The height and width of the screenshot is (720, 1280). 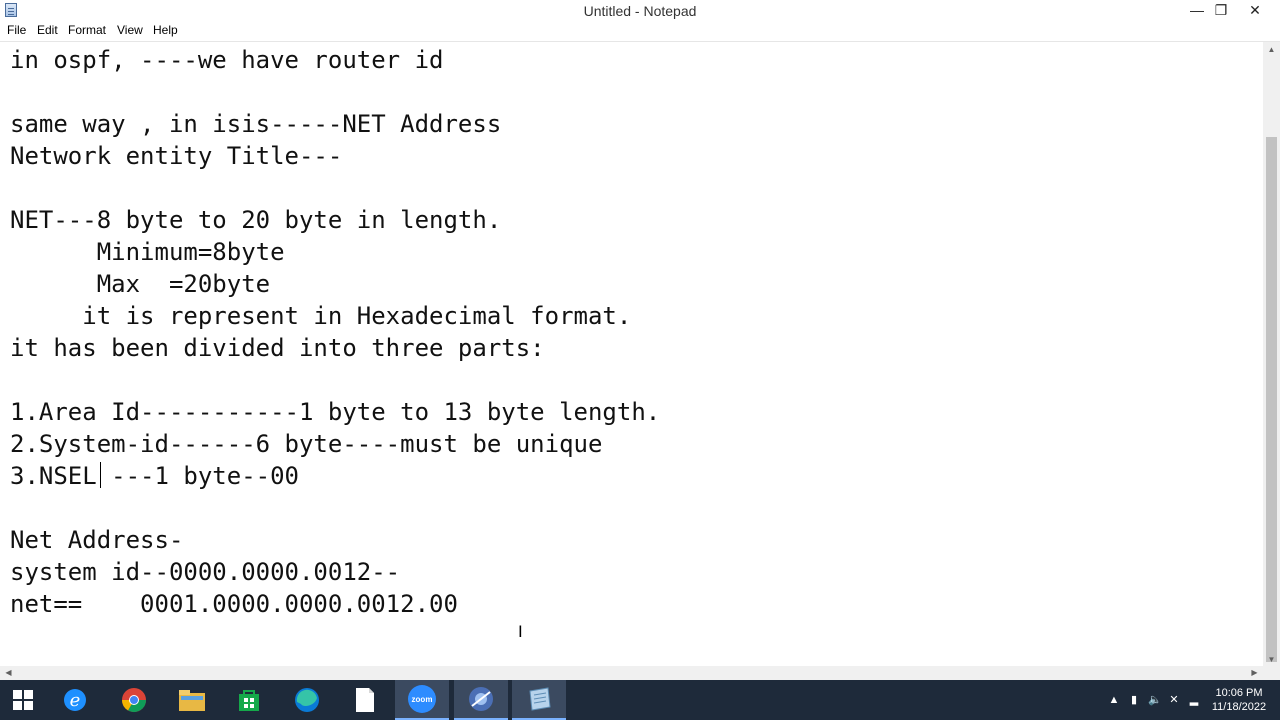 What do you see at coordinates (1271, 399) in the screenshot?
I see `vertical-scroll-thumb` at bounding box center [1271, 399].